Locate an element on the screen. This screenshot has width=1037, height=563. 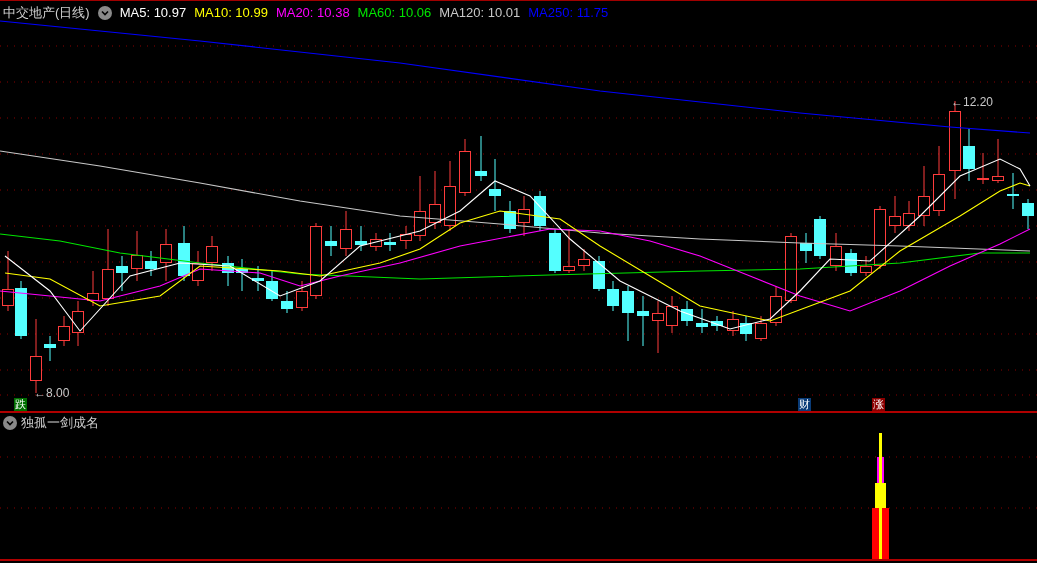
event-tag: 跌 is located at coordinates (20, 404).